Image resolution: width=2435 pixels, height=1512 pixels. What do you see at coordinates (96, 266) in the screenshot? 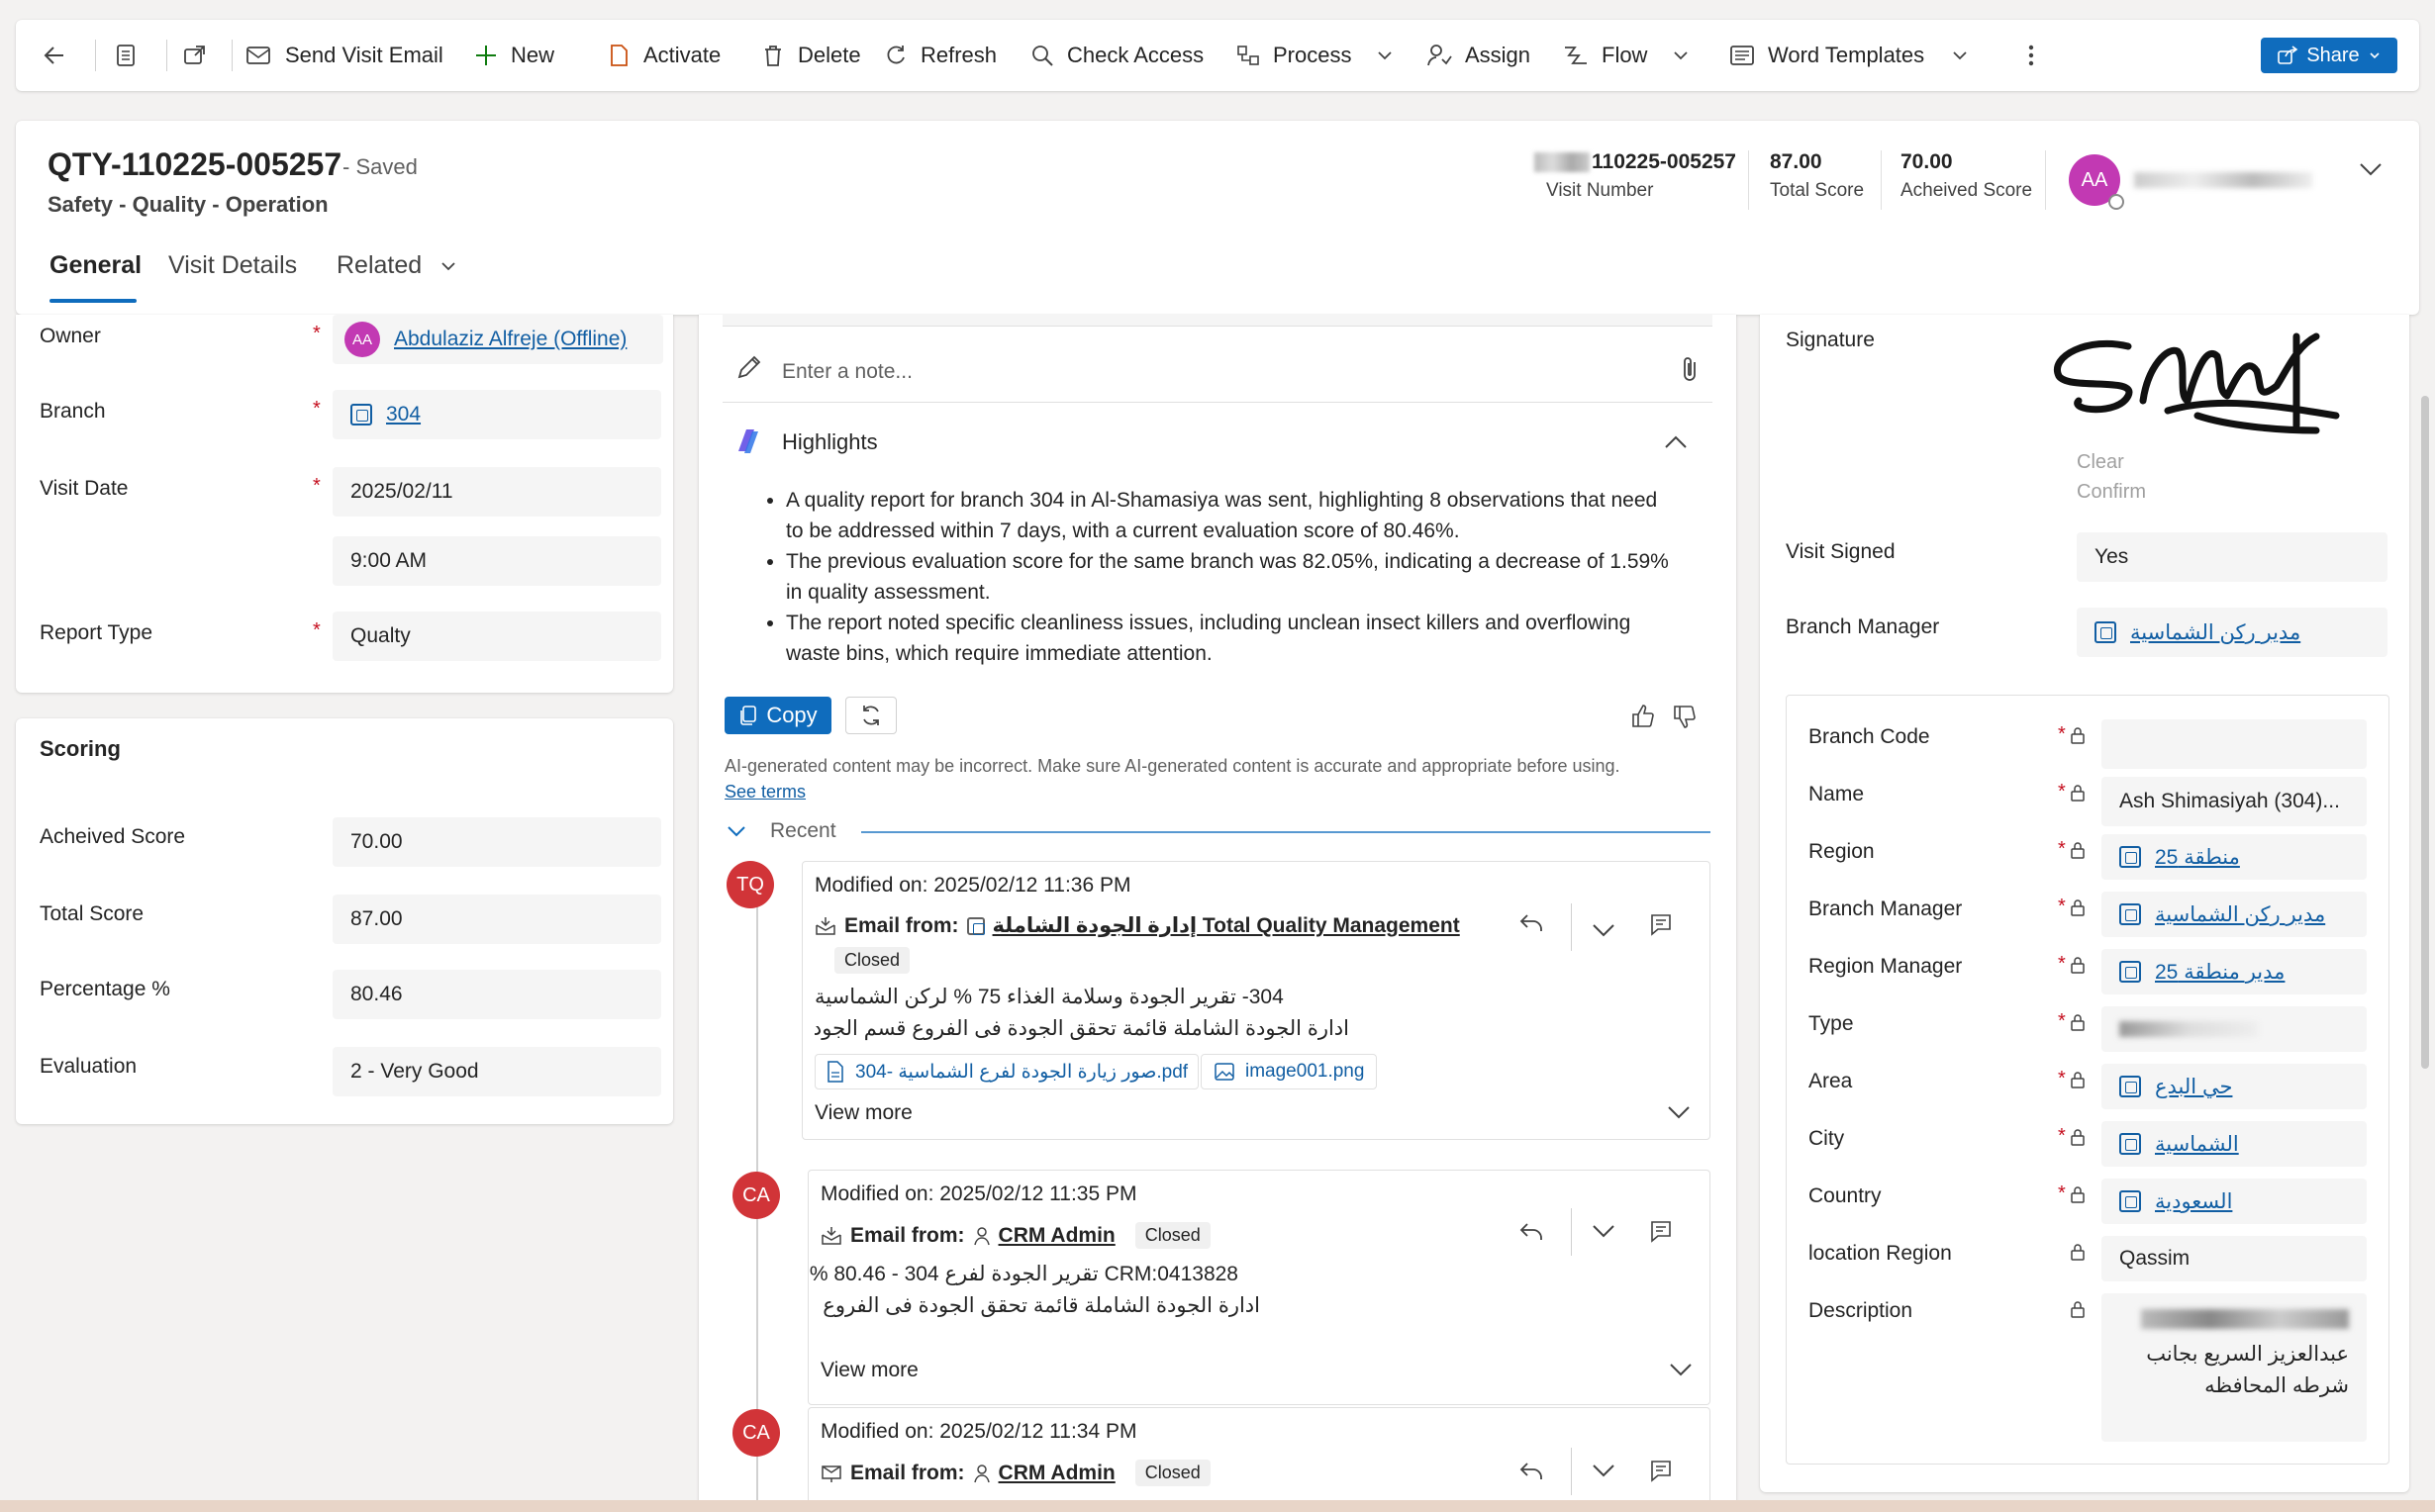
I see `tab-general: General` at bounding box center [96, 266].